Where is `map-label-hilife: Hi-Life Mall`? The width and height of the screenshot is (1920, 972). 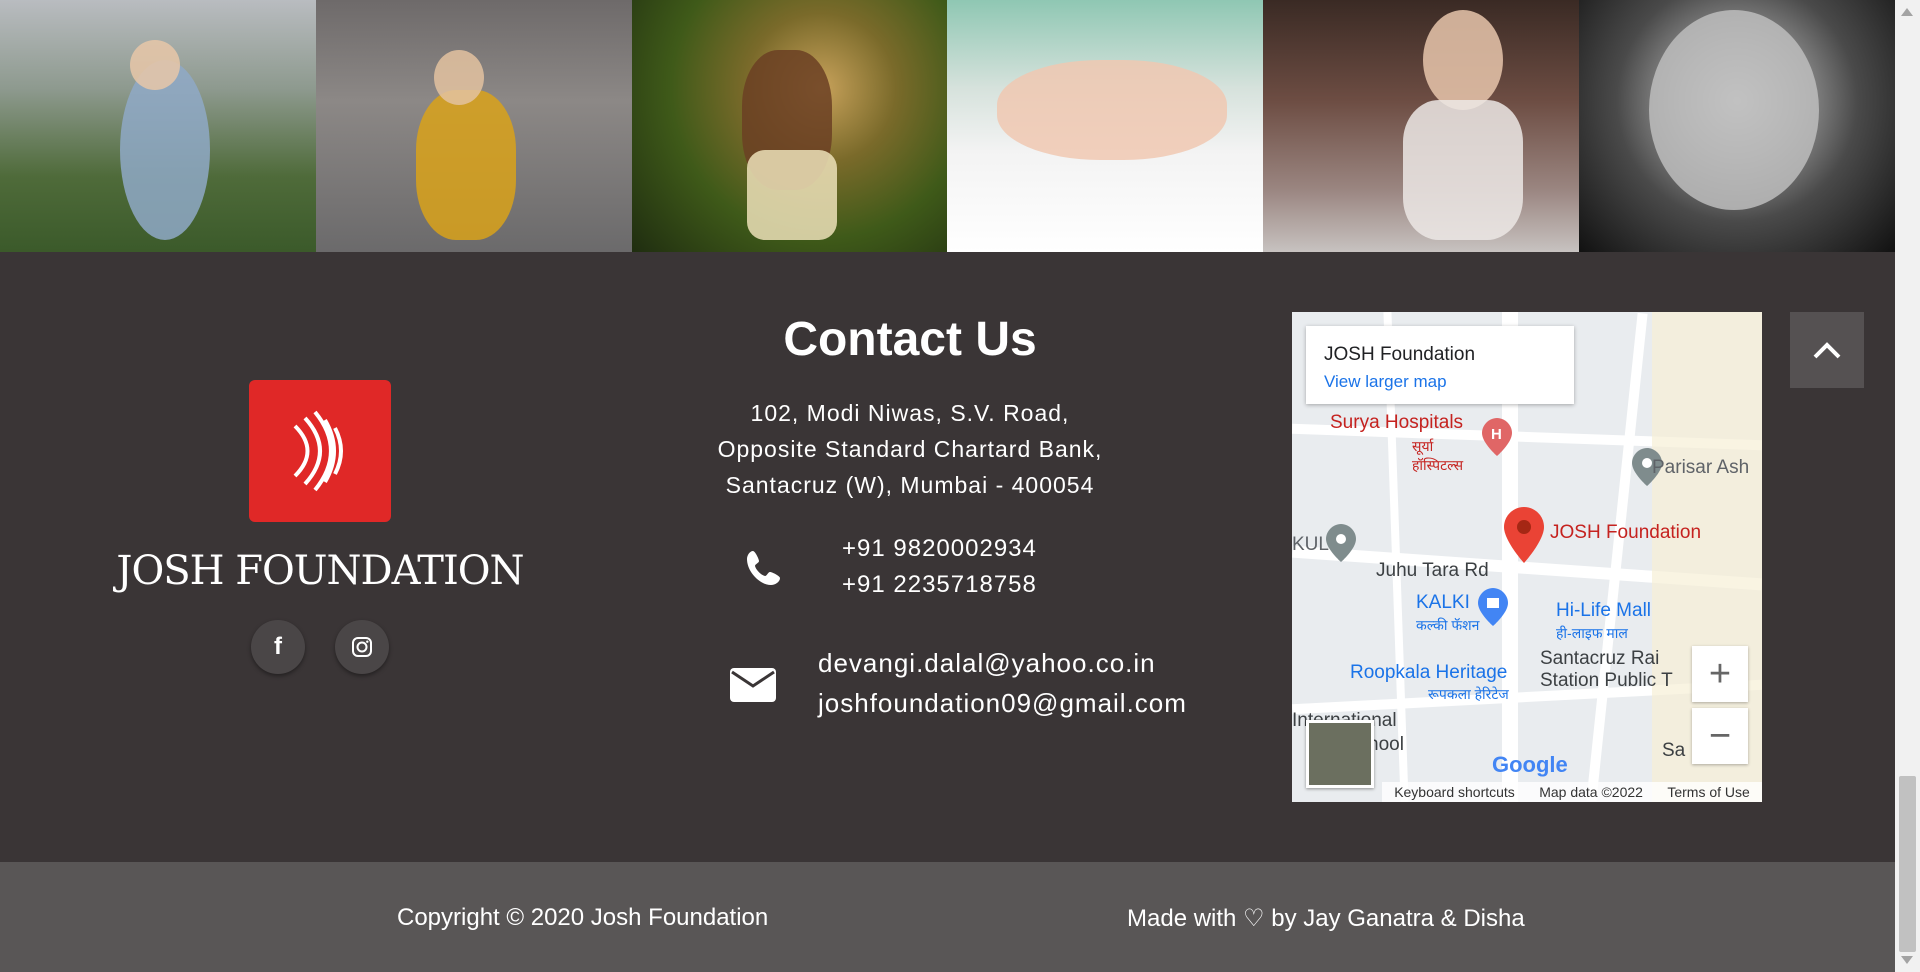 map-label-hilife: Hi-Life Mall is located at coordinates (1604, 610).